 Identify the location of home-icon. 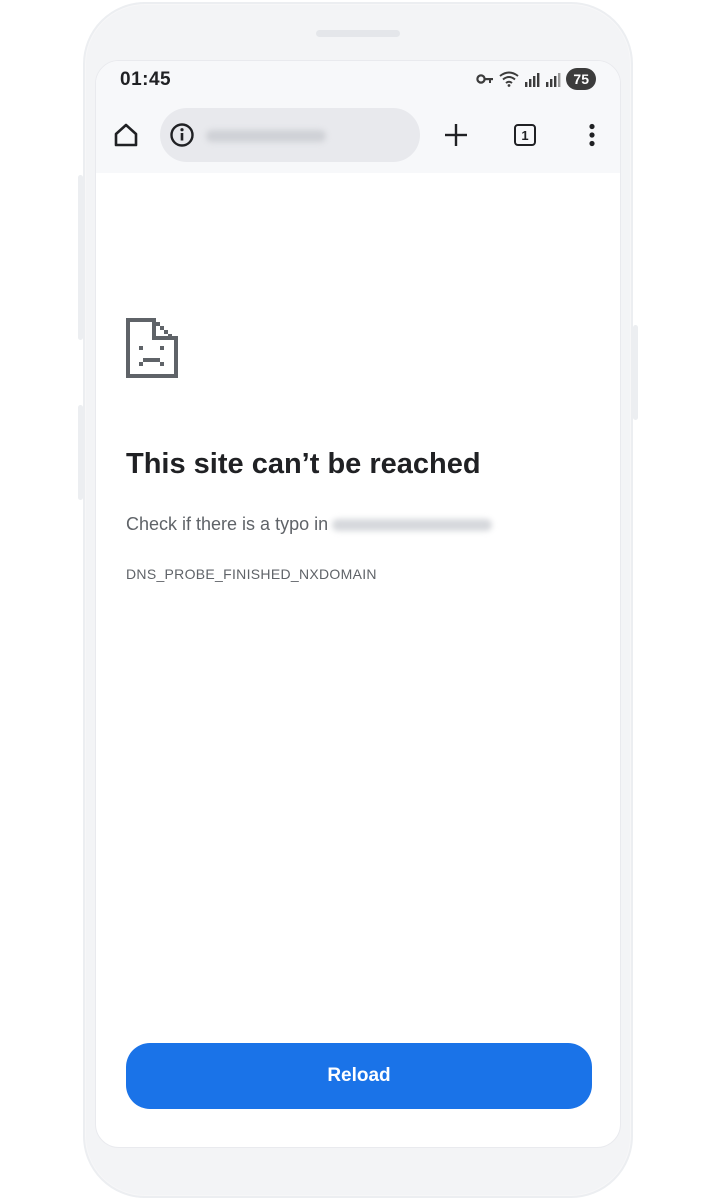
(126, 135).